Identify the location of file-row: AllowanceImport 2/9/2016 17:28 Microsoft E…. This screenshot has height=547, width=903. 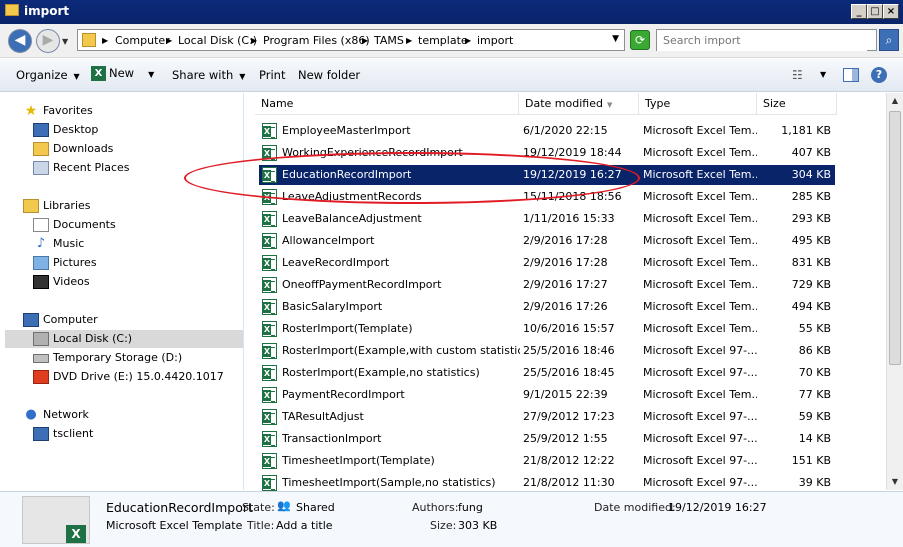
(547, 241).